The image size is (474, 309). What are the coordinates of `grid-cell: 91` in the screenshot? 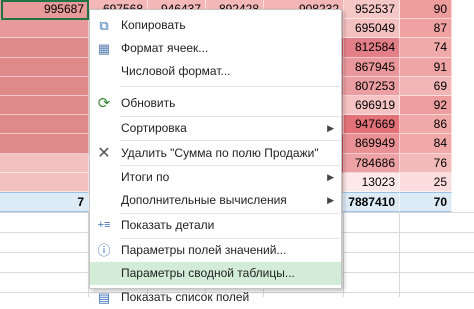 It's located at (426, 67).